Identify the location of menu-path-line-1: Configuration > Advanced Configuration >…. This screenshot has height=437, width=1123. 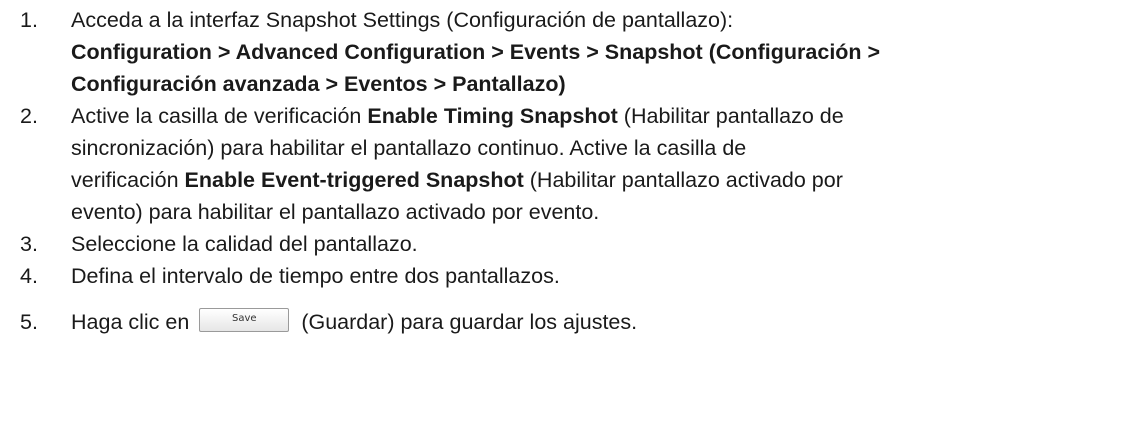
(476, 52).